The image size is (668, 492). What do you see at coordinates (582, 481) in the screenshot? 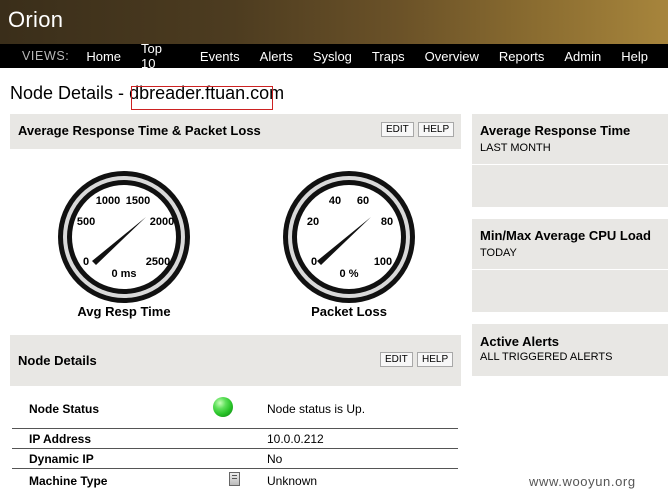
I see `watermark: www.wooyun.org` at bounding box center [582, 481].